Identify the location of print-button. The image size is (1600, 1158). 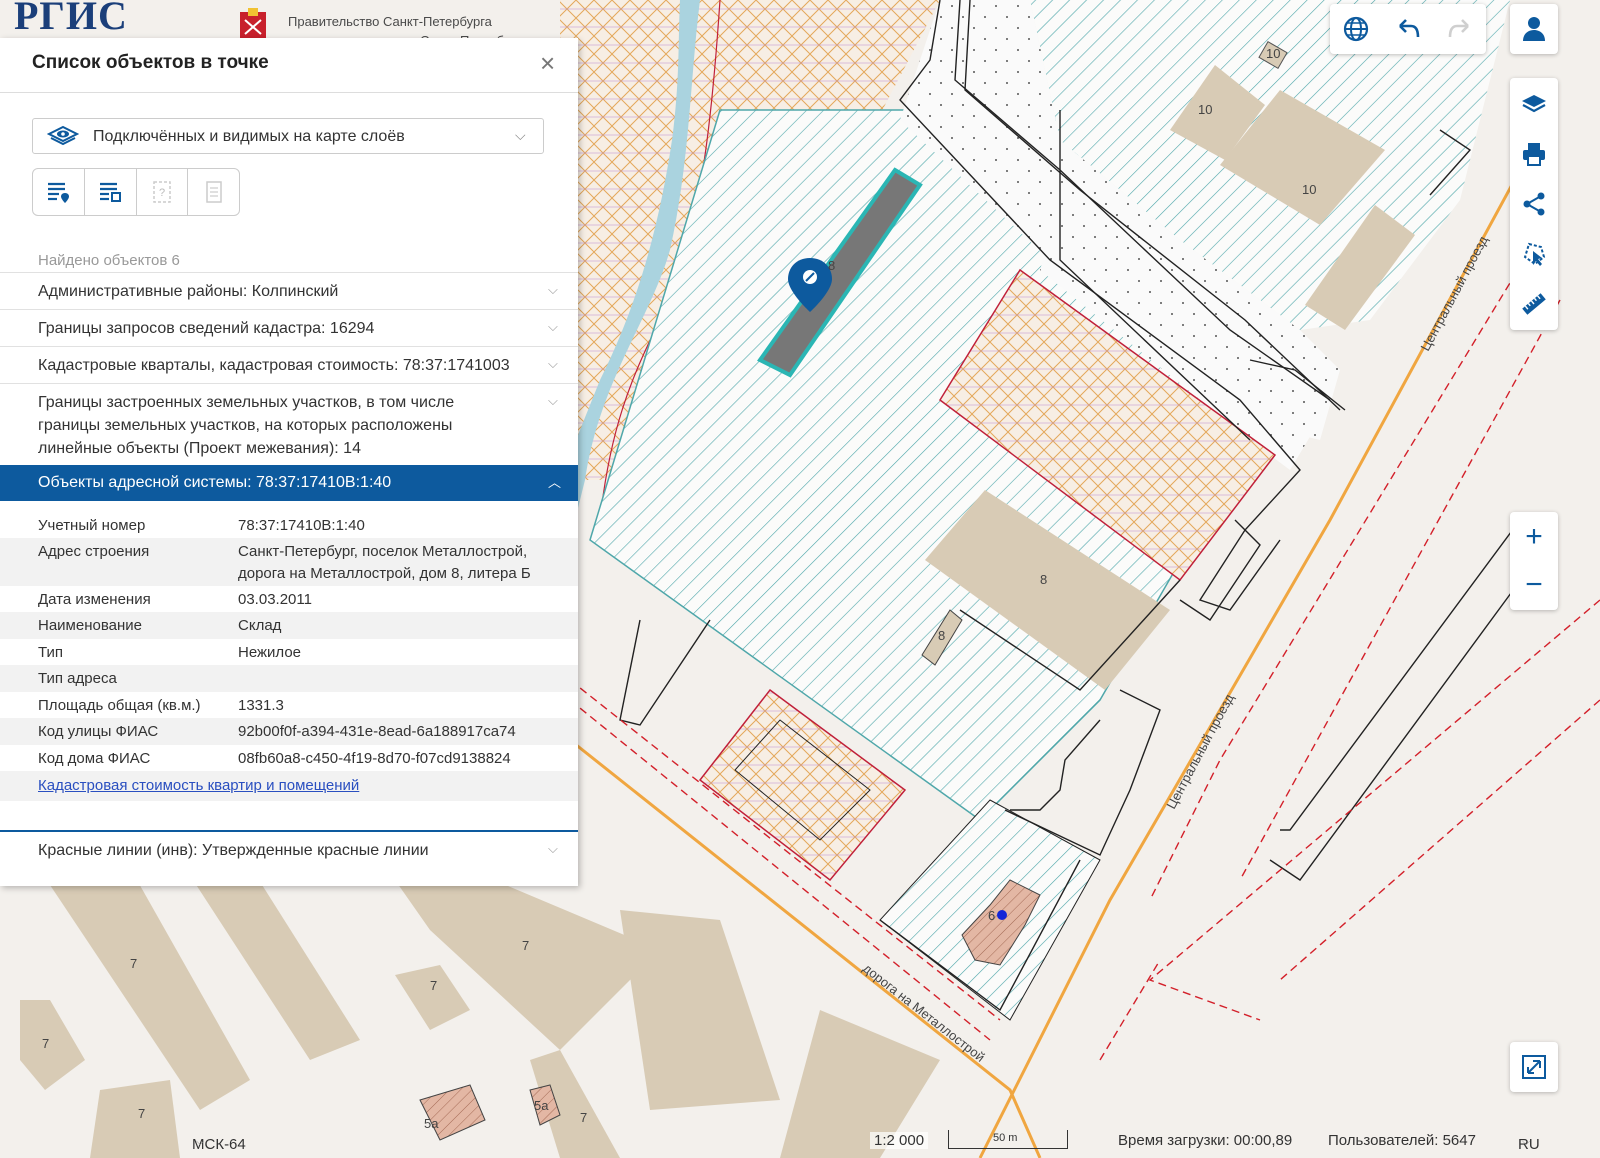
(1534, 154).